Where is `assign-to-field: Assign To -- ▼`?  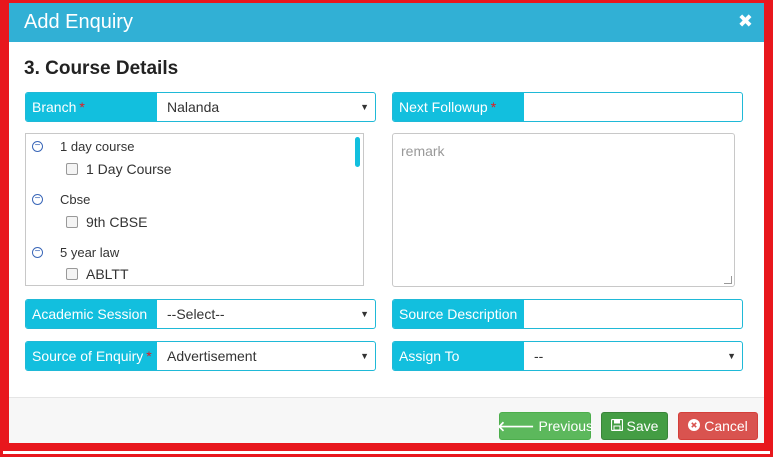
assign-to-field: Assign To -- ▼ is located at coordinates (567, 356).